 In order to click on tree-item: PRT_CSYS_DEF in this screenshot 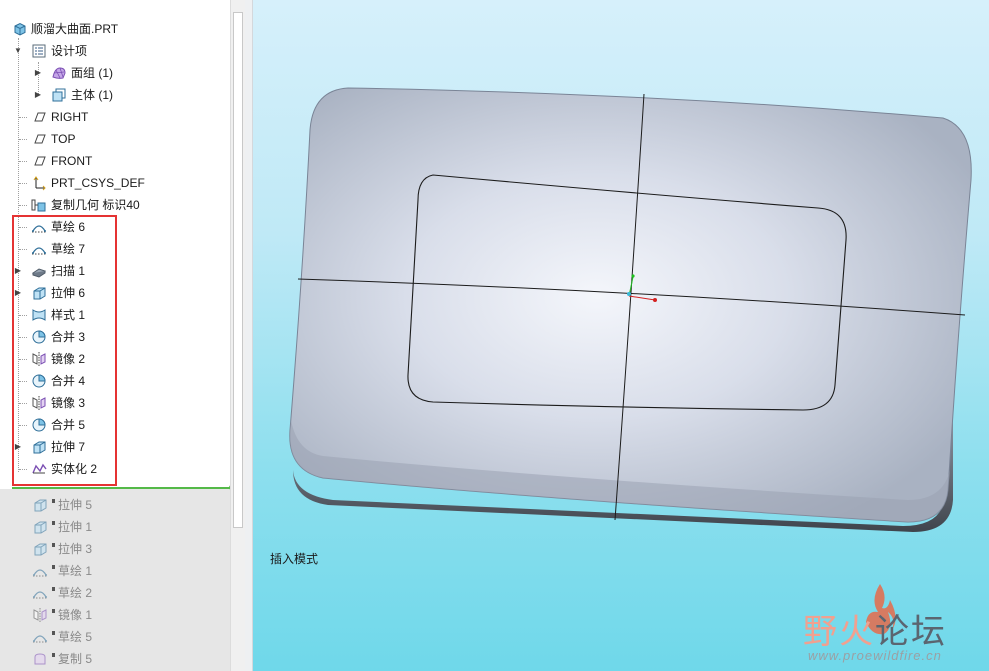, I will do `click(115, 183)`.